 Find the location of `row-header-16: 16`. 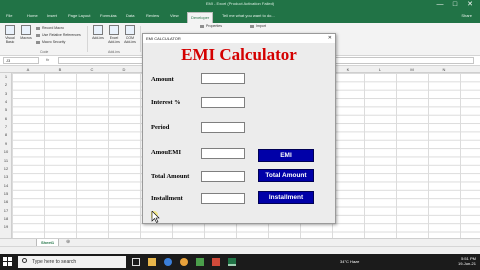

row-header-16: 16 is located at coordinates (6, 201).